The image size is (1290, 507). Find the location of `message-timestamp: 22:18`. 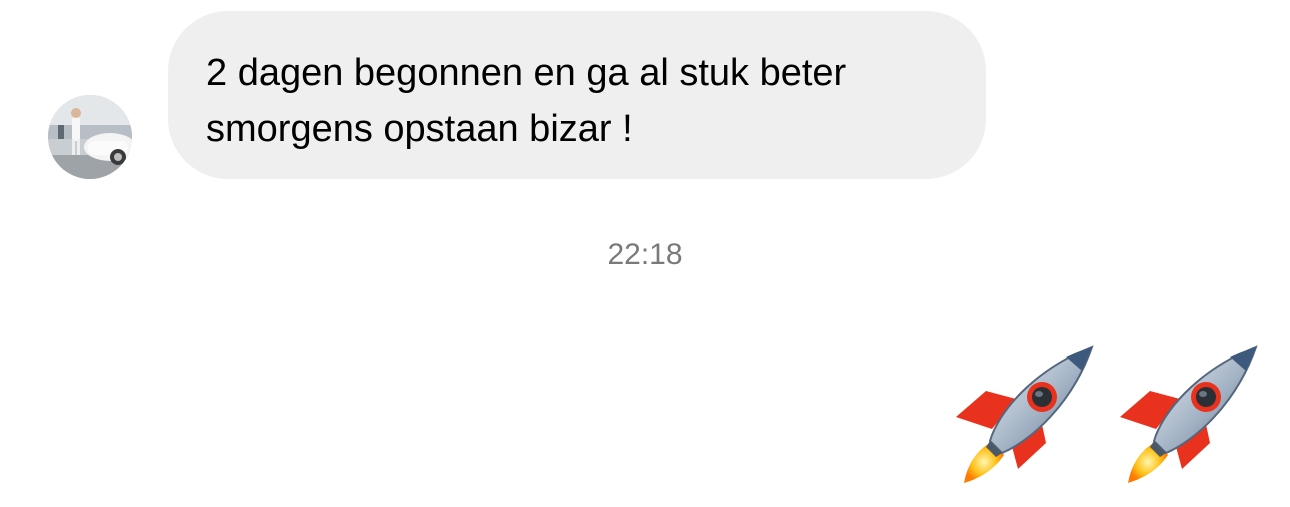

message-timestamp: 22:18 is located at coordinates (645, 254).